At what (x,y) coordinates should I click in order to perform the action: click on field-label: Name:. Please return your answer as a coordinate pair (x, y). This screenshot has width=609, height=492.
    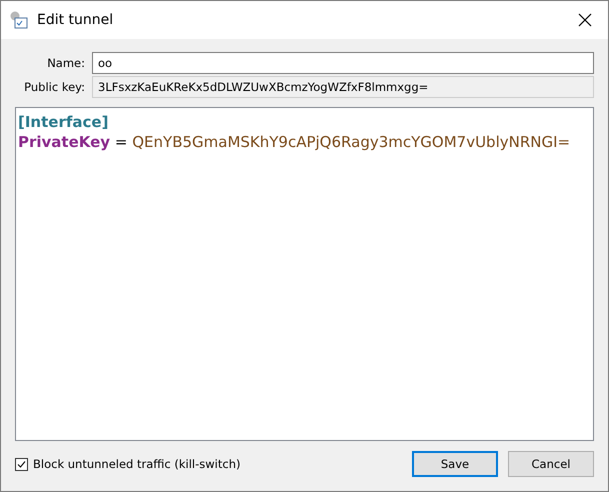
    Looking at the image, I should click on (65, 63).